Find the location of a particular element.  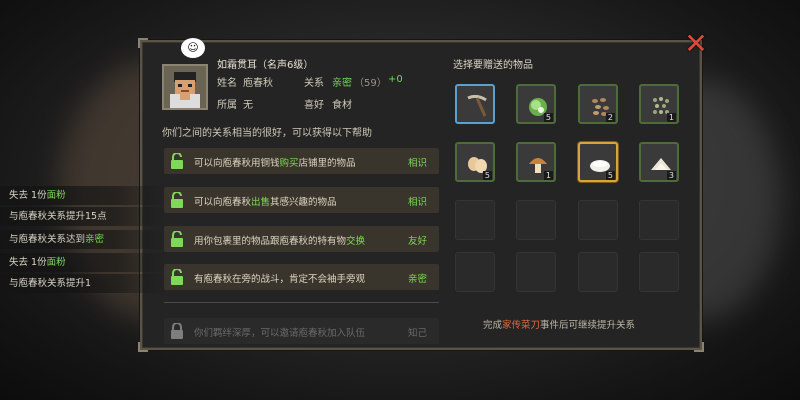

benefit-level: 友好 is located at coordinates (417, 241).